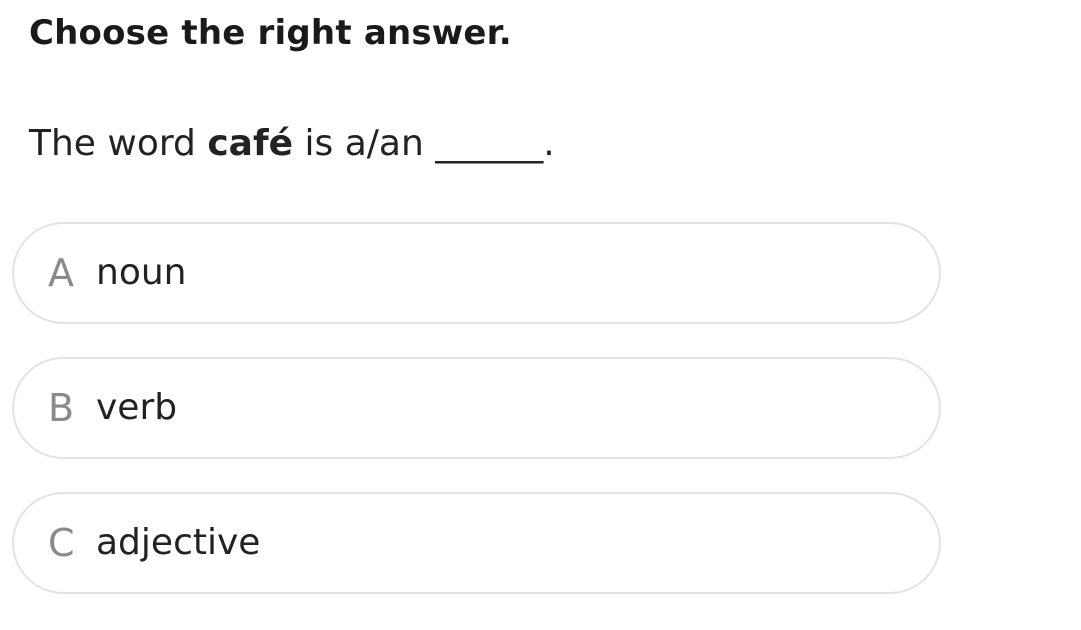 Image resolution: width=1081 pixels, height=630 pixels. Describe the element at coordinates (61, 543) in the screenshot. I see `option-c-letter: C` at that location.